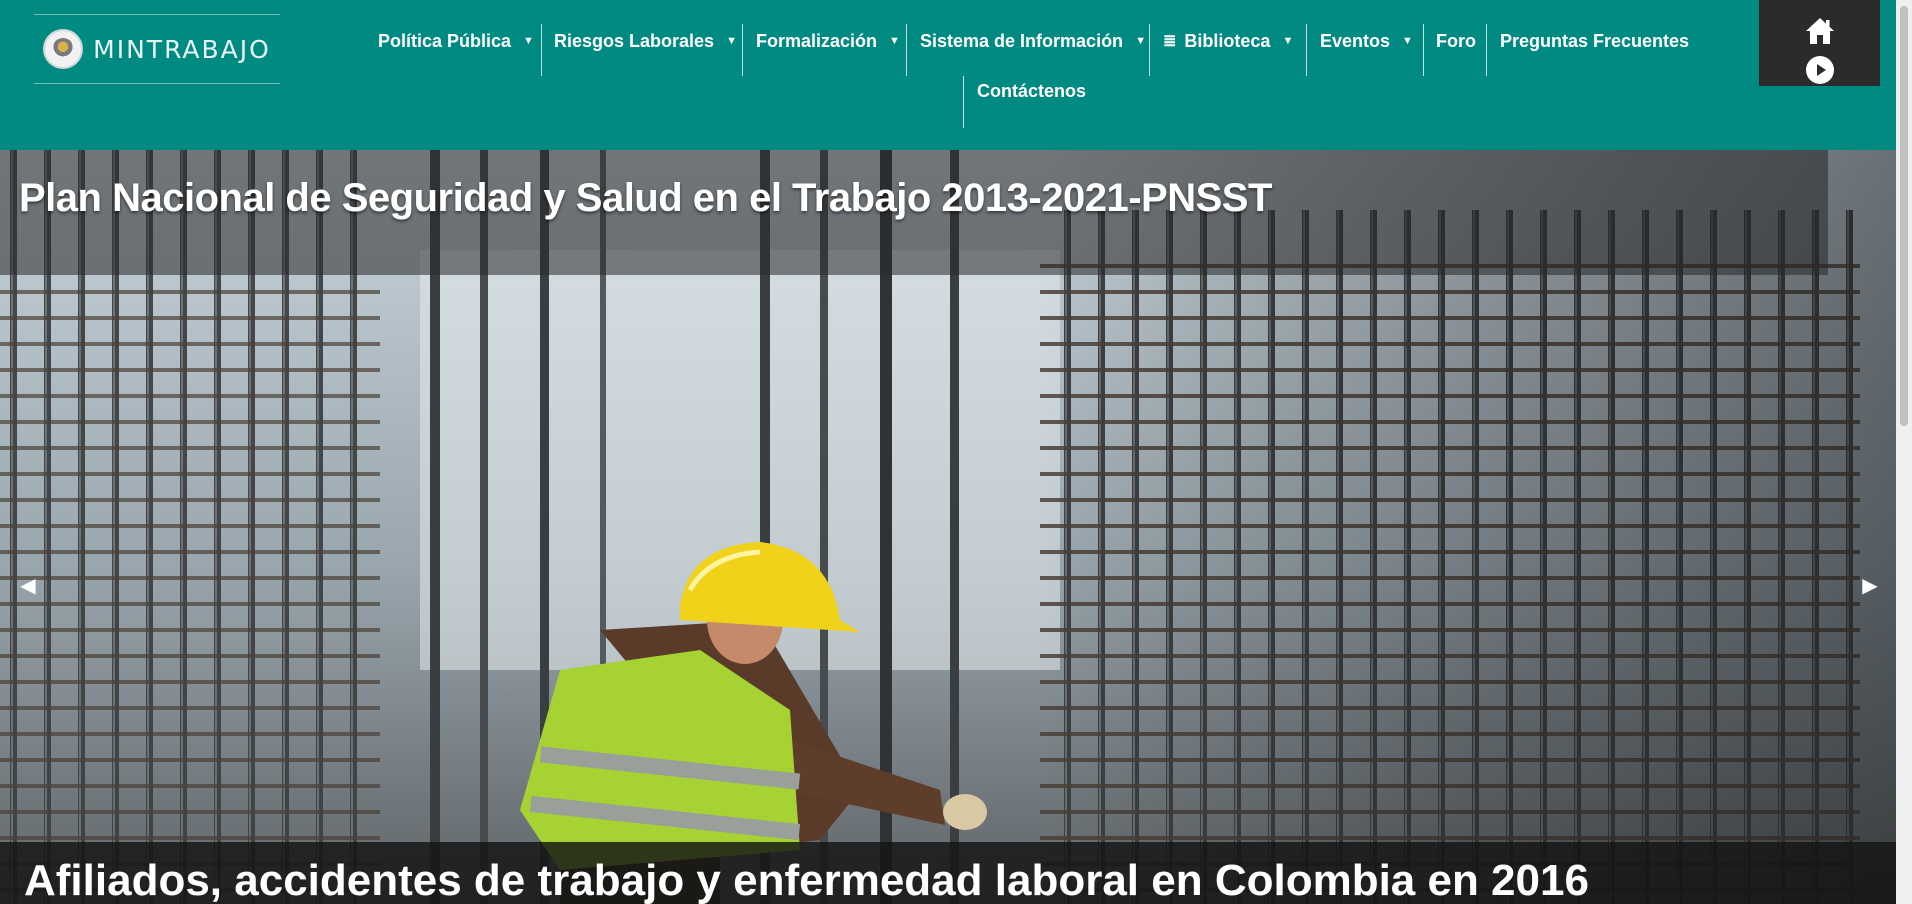 The image size is (1912, 904). Describe the element at coordinates (1904, 216) in the screenshot. I see `scrollbar-thumb` at that location.